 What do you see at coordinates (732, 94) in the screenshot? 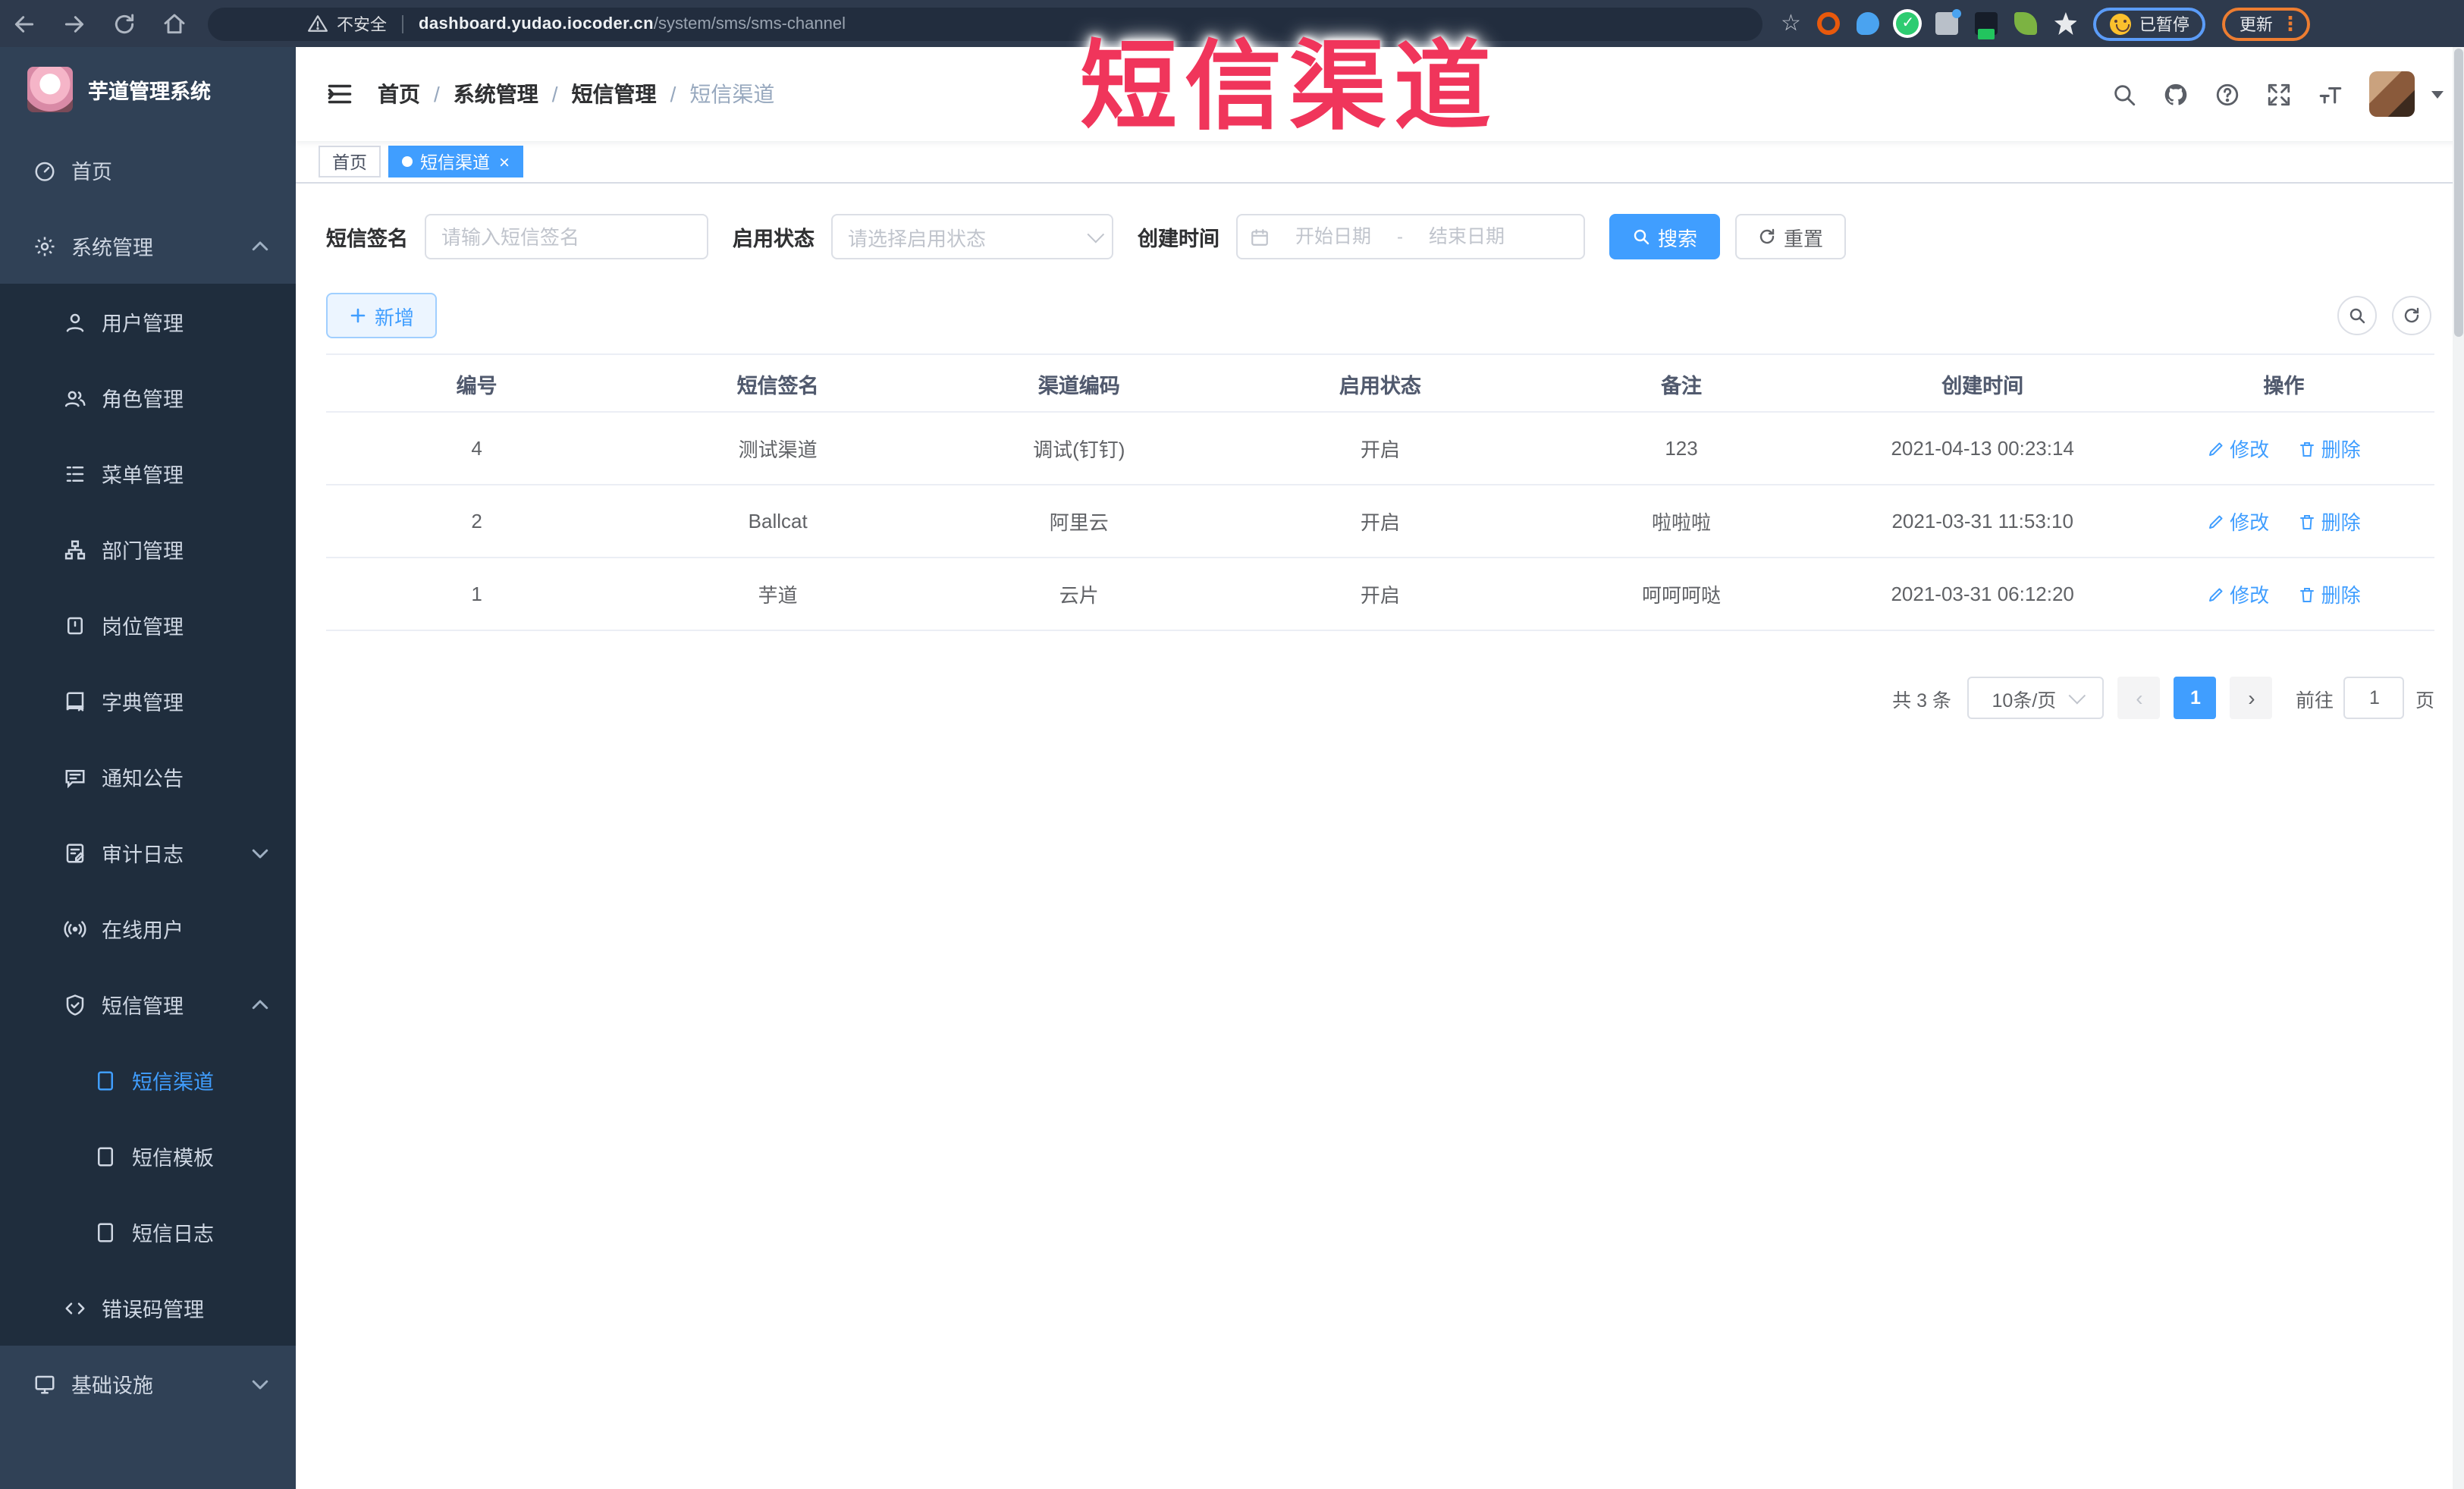
I see `breadcrumb-current: 短信渠道` at bounding box center [732, 94].